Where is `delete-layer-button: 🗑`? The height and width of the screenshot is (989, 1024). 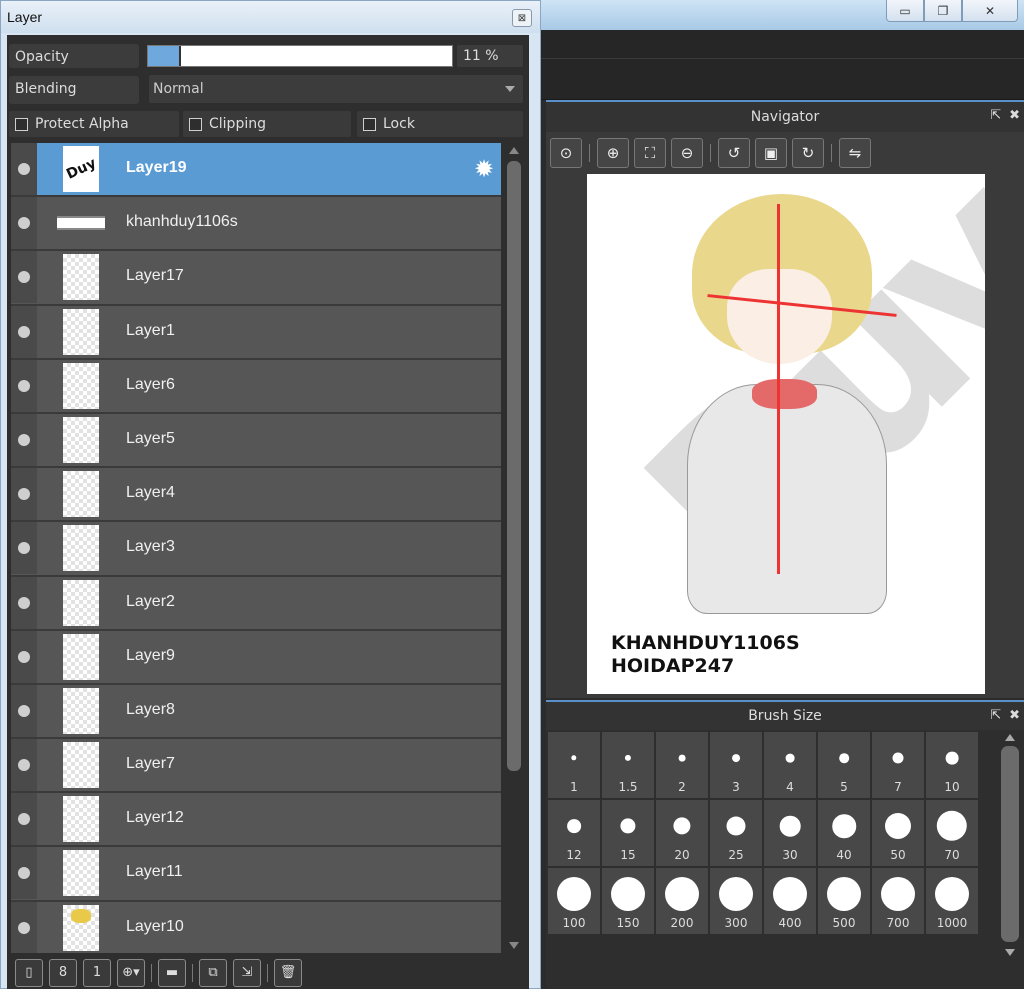
delete-layer-button: 🗑 is located at coordinates (288, 972).